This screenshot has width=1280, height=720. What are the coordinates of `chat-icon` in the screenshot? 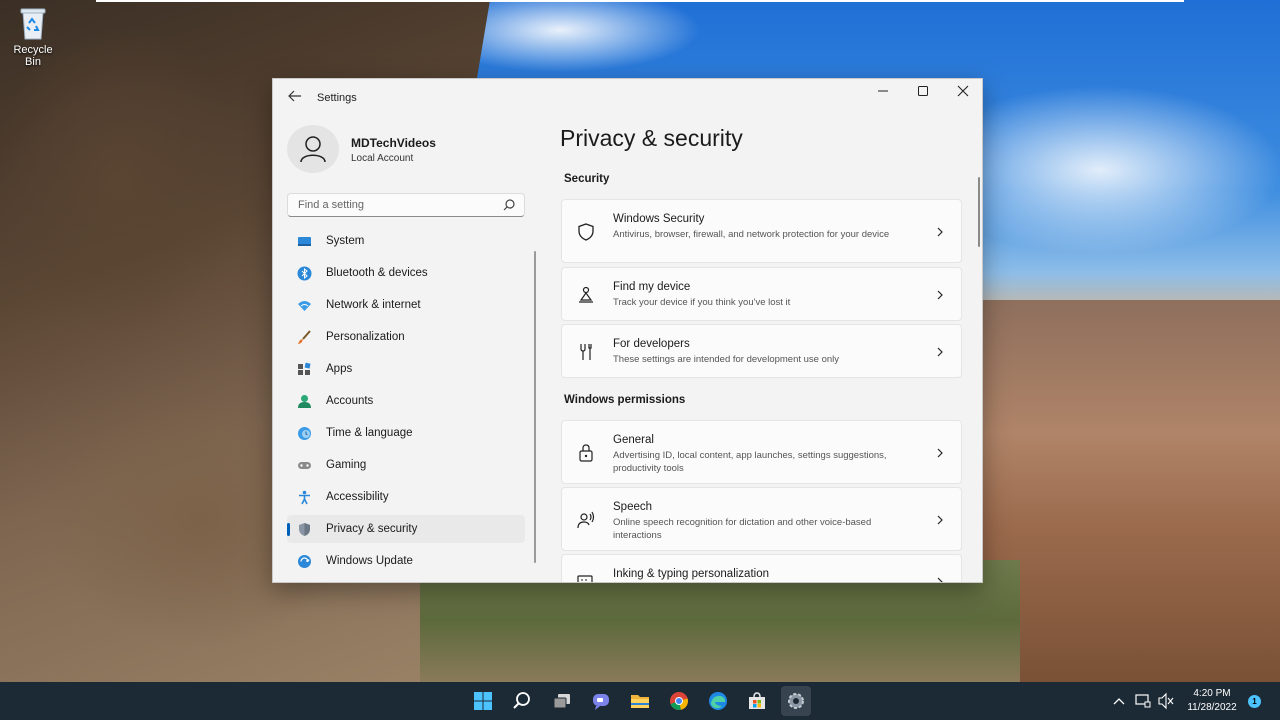 It's located at (601, 702).